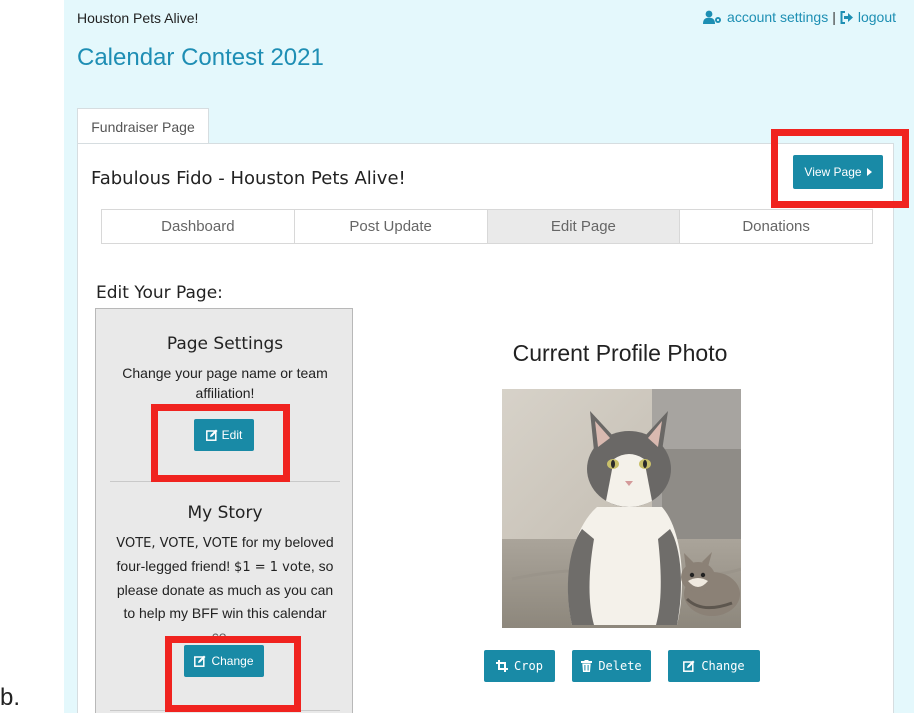 This screenshot has width=914, height=713. I want to click on view-page-label: View Page, so click(833, 172).